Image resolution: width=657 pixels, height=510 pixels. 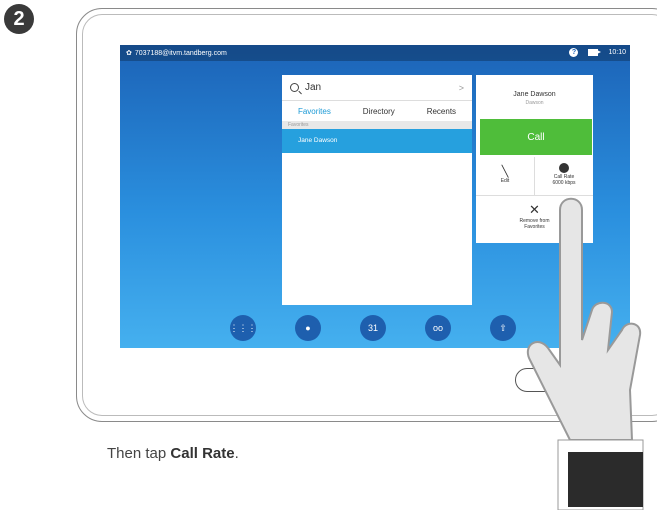 What do you see at coordinates (377, 88) in the screenshot?
I see `search-field: Jan >` at bounding box center [377, 88].